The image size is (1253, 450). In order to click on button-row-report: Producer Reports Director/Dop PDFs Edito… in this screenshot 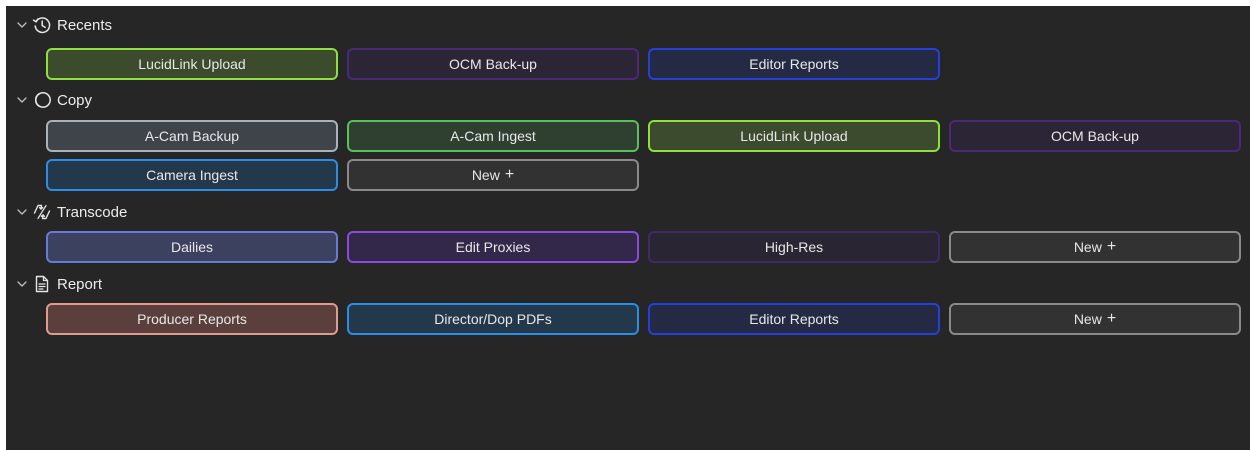, I will do `click(643, 319)`.